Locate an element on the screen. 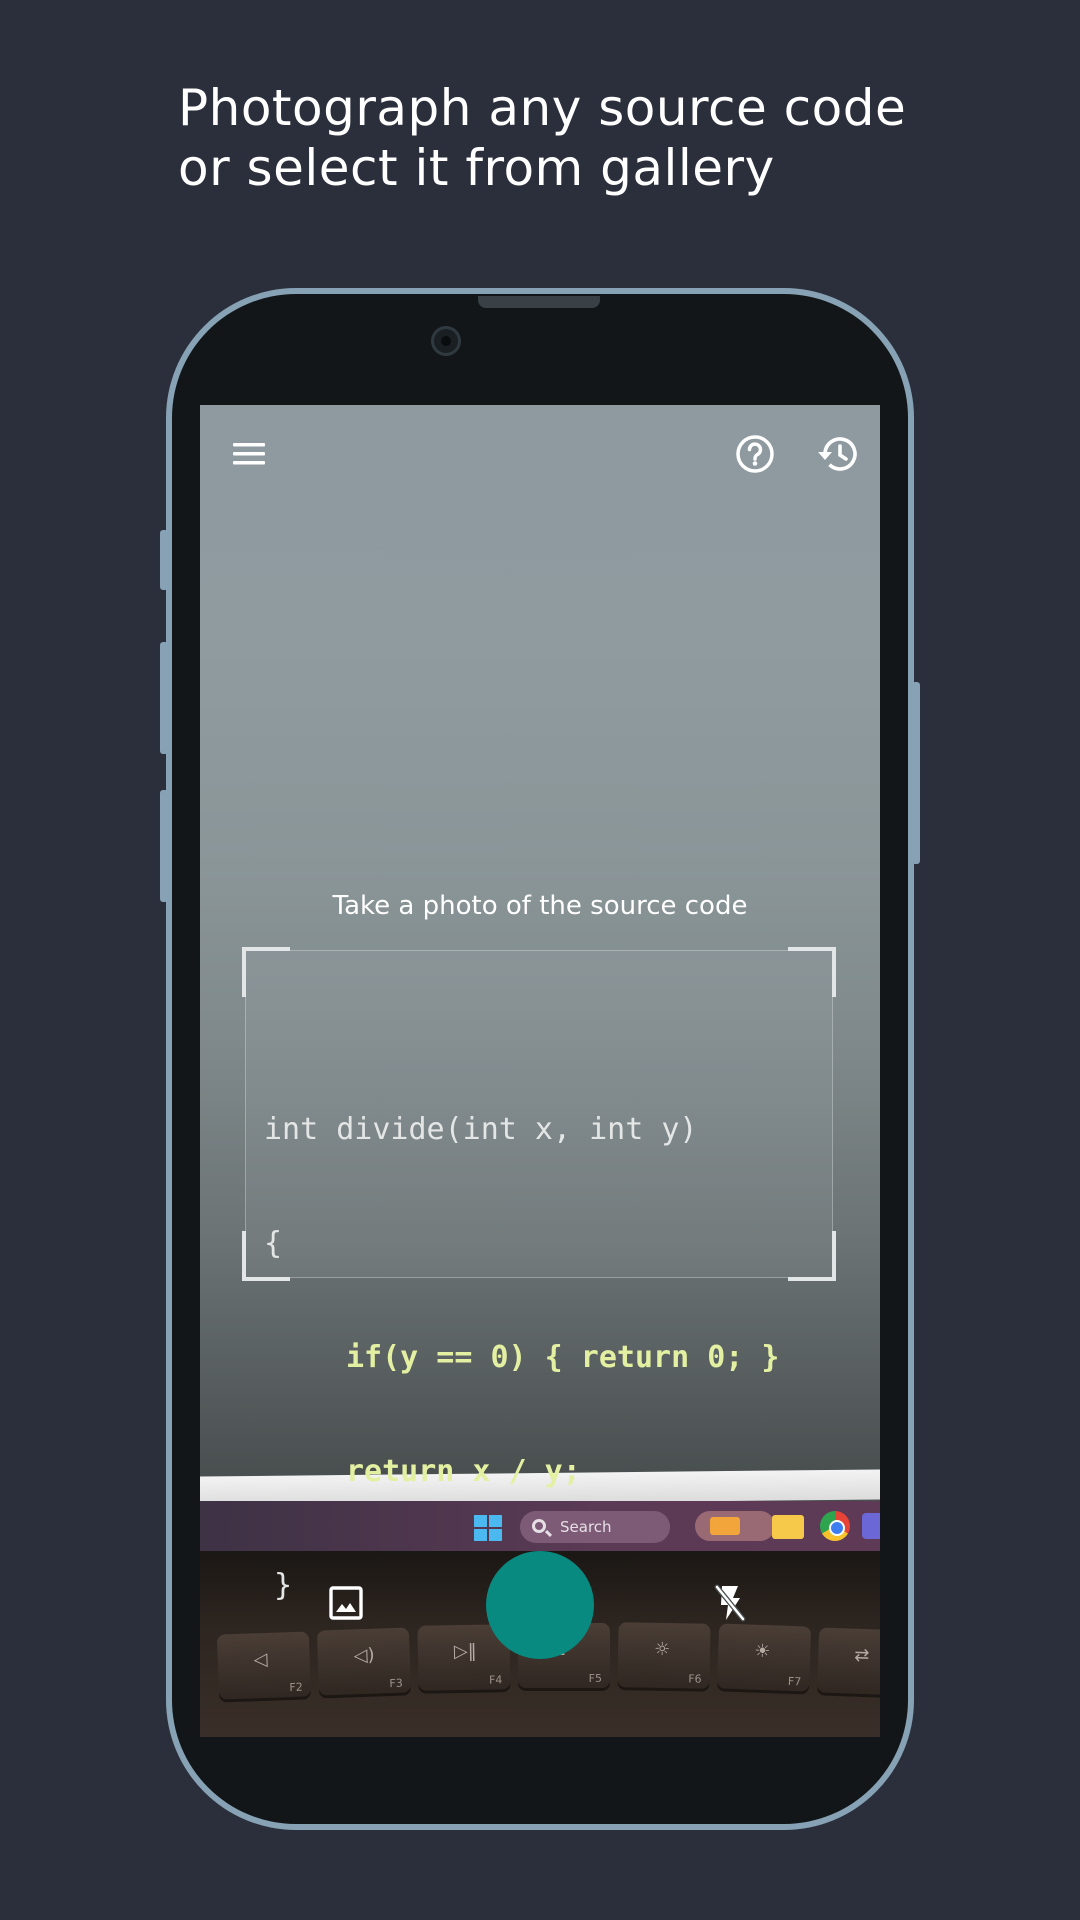 The image size is (1080, 1920). front-camera-icon is located at coordinates (446, 341).